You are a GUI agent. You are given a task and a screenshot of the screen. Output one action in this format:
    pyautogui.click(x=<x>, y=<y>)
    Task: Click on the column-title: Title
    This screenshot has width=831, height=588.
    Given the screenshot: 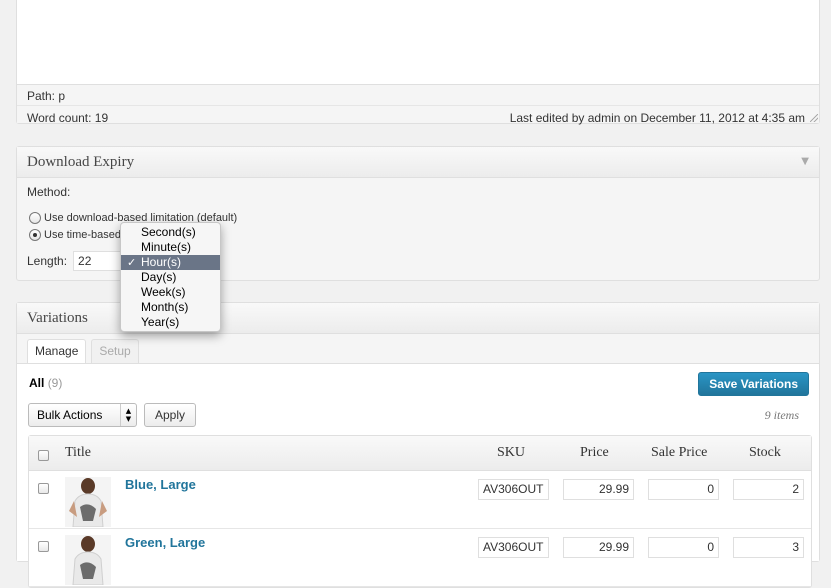 What is the action you would take?
    pyautogui.click(x=78, y=452)
    